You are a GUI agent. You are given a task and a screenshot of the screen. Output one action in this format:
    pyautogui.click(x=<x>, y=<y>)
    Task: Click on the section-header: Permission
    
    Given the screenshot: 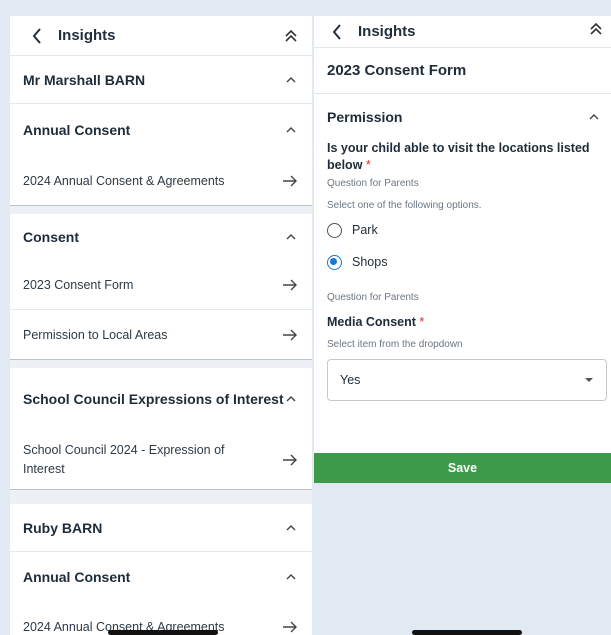 What is the action you would take?
    pyautogui.click(x=462, y=117)
    